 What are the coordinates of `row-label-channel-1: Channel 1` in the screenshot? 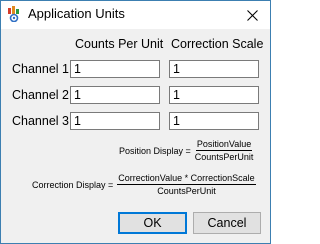 It's located at (40, 69).